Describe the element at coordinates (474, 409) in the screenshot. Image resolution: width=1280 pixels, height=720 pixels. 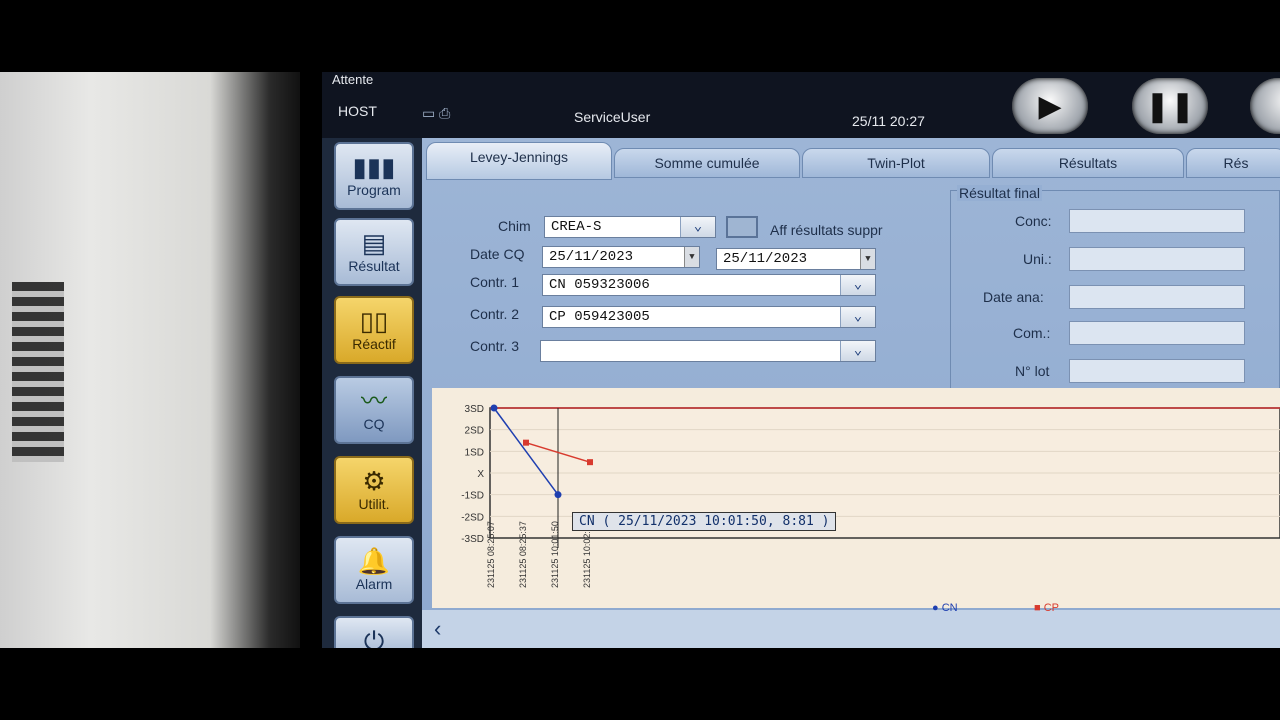
I see `y-tick-label: 3SD` at that location.